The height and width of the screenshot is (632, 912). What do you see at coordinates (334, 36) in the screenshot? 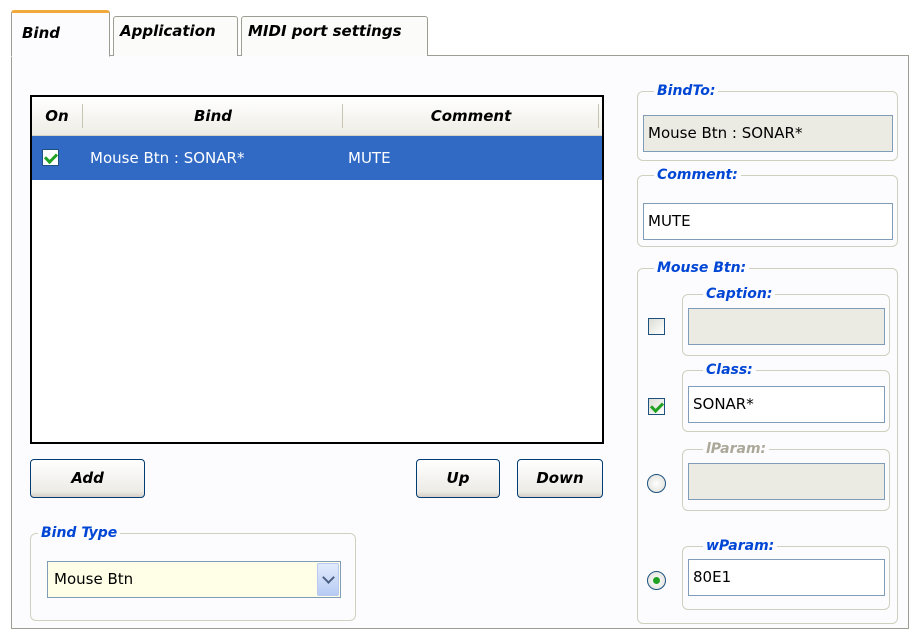
I see `tab-midi-port-settings: MIDI port settings` at bounding box center [334, 36].